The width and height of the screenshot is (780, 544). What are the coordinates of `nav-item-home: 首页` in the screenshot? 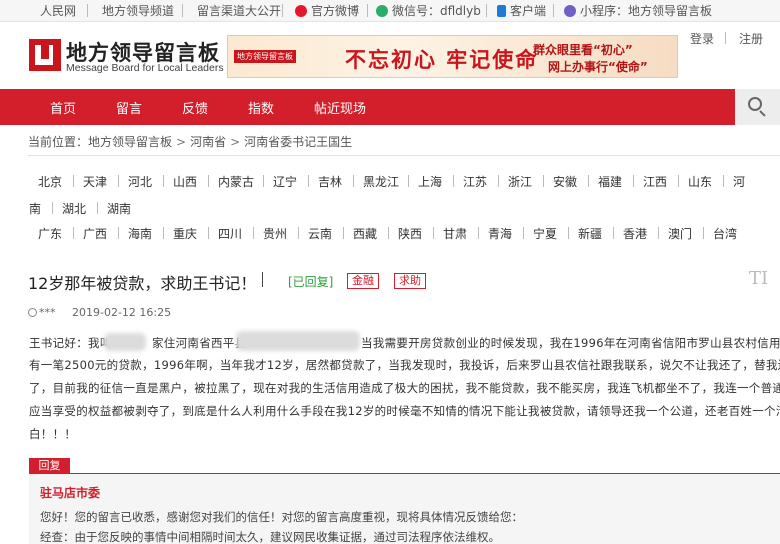 It's located at (63, 107).